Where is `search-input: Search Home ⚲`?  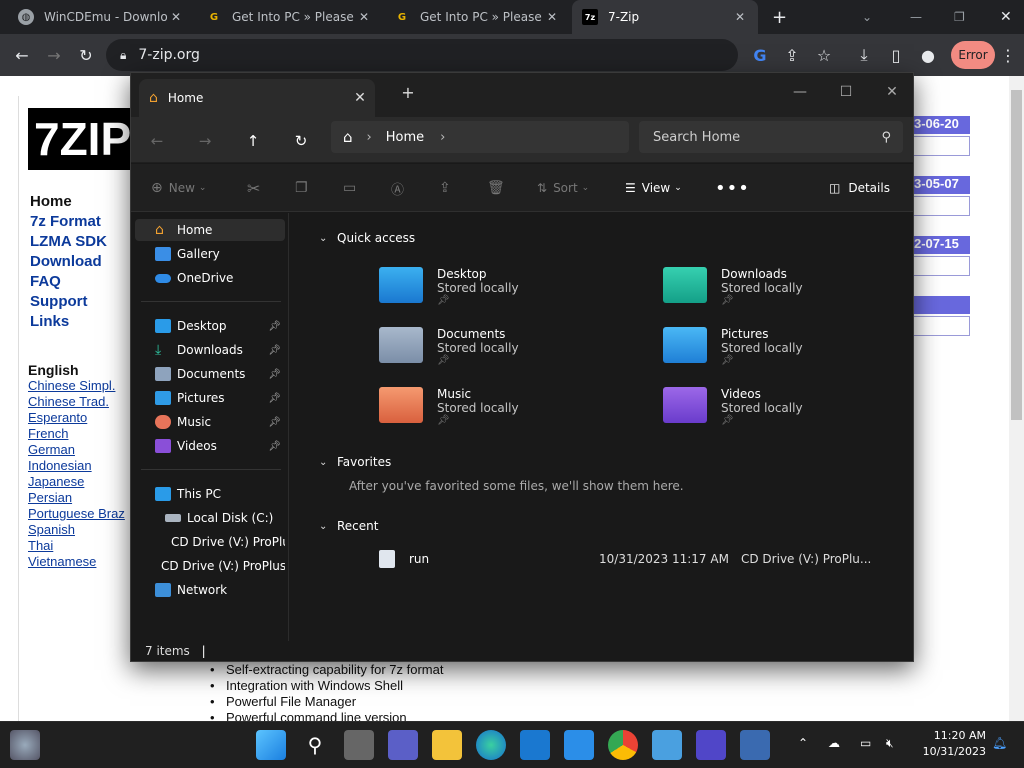
search-input: Search Home ⚲ is located at coordinates (771, 137).